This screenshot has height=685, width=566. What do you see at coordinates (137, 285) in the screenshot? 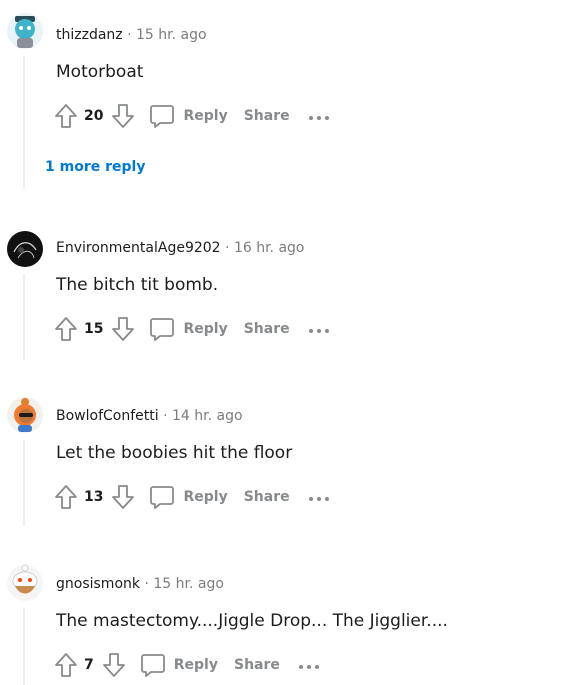
I see `comment-body: The bitch tit bomb.` at bounding box center [137, 285].